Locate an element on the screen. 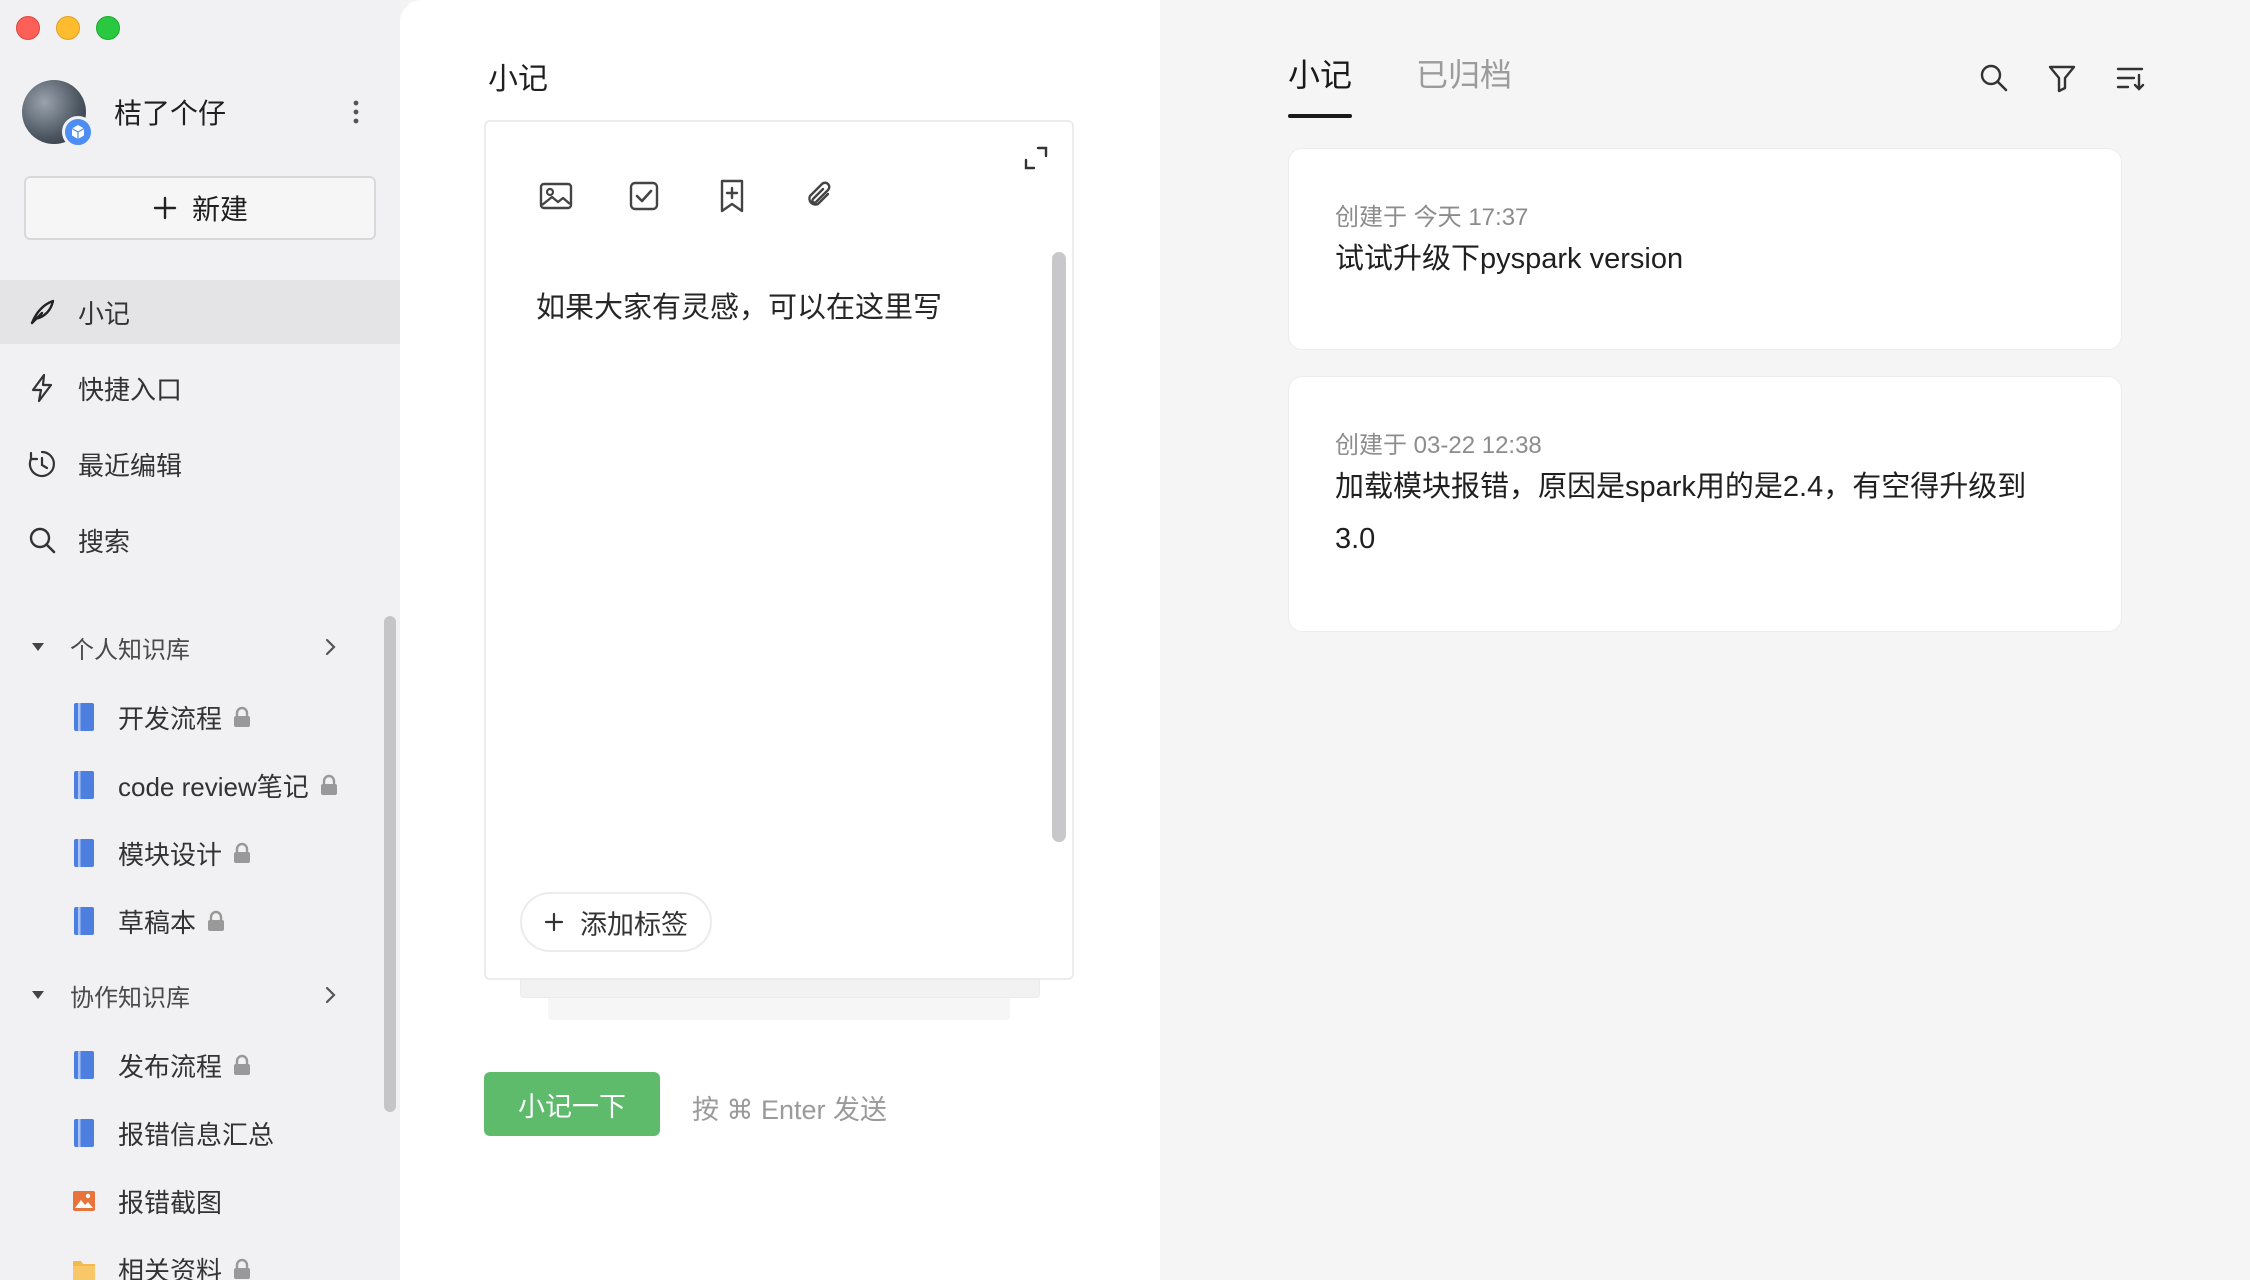 The height and width of the screenshot is (1280, 2250). sidebar-item-recent: 最近编辑 is located at coordinates (200, 464).